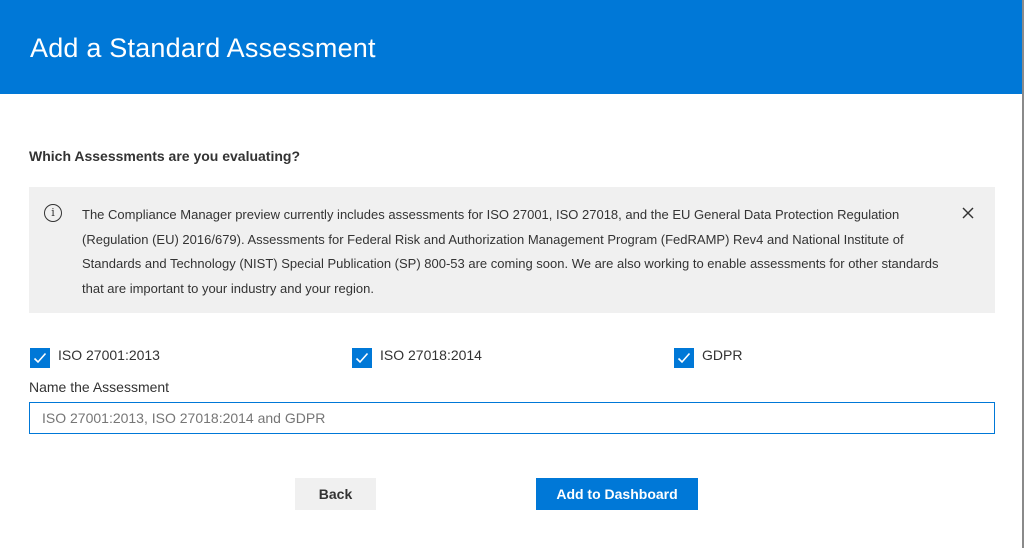 The width and height of the screenshot is (1024, 548). What do you see at coordinates (431, 355) in the screenshot?
I see `checkbox-label: ISO 27018:2014` at bounding box center [431, 355].